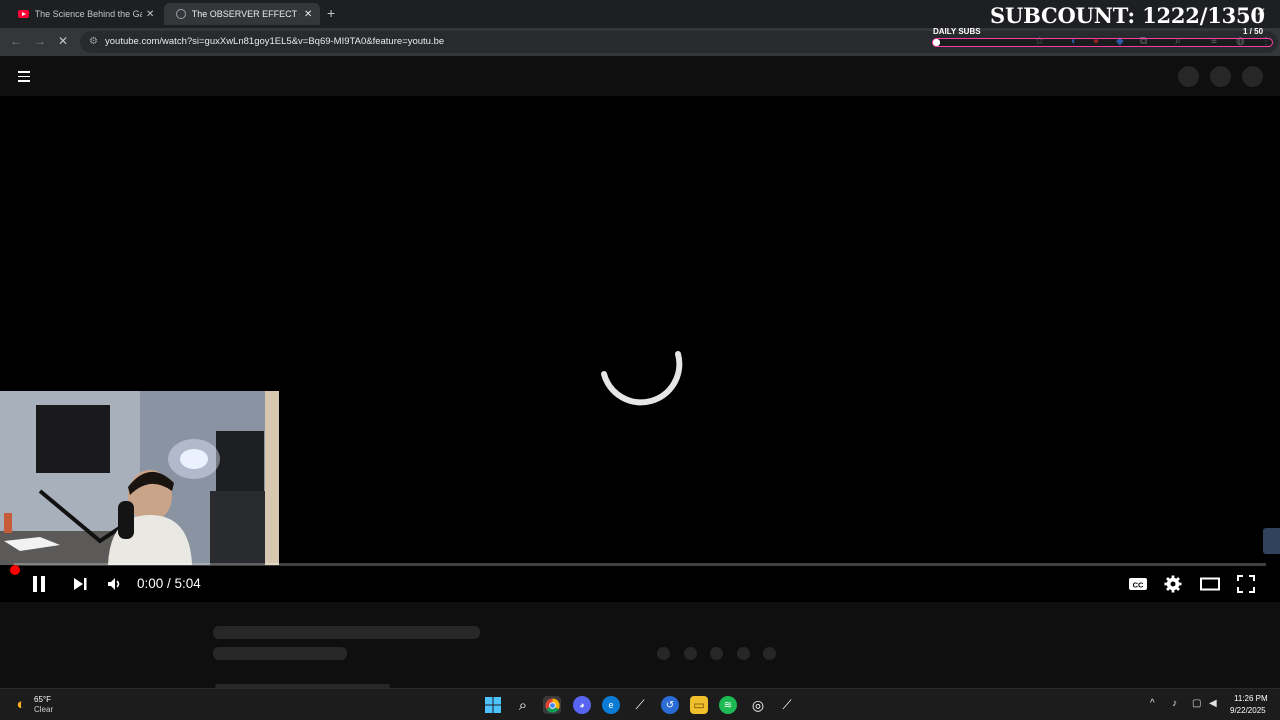 The width and height of the screenshot is (1280, 720). I want to click on edge-icon: e, so click(611, 705).